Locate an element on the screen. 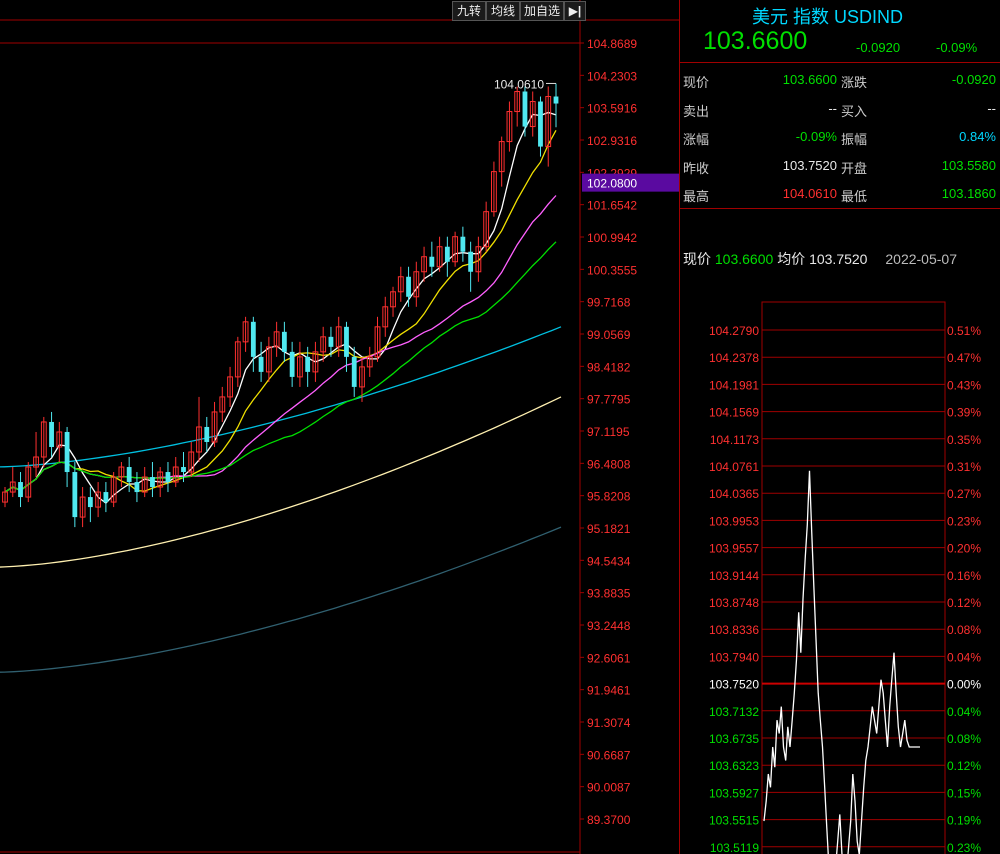 The height and width of the screenshot is (854, 1000). y-tick-label: 90.6687 is located at coordinates (609, 755).